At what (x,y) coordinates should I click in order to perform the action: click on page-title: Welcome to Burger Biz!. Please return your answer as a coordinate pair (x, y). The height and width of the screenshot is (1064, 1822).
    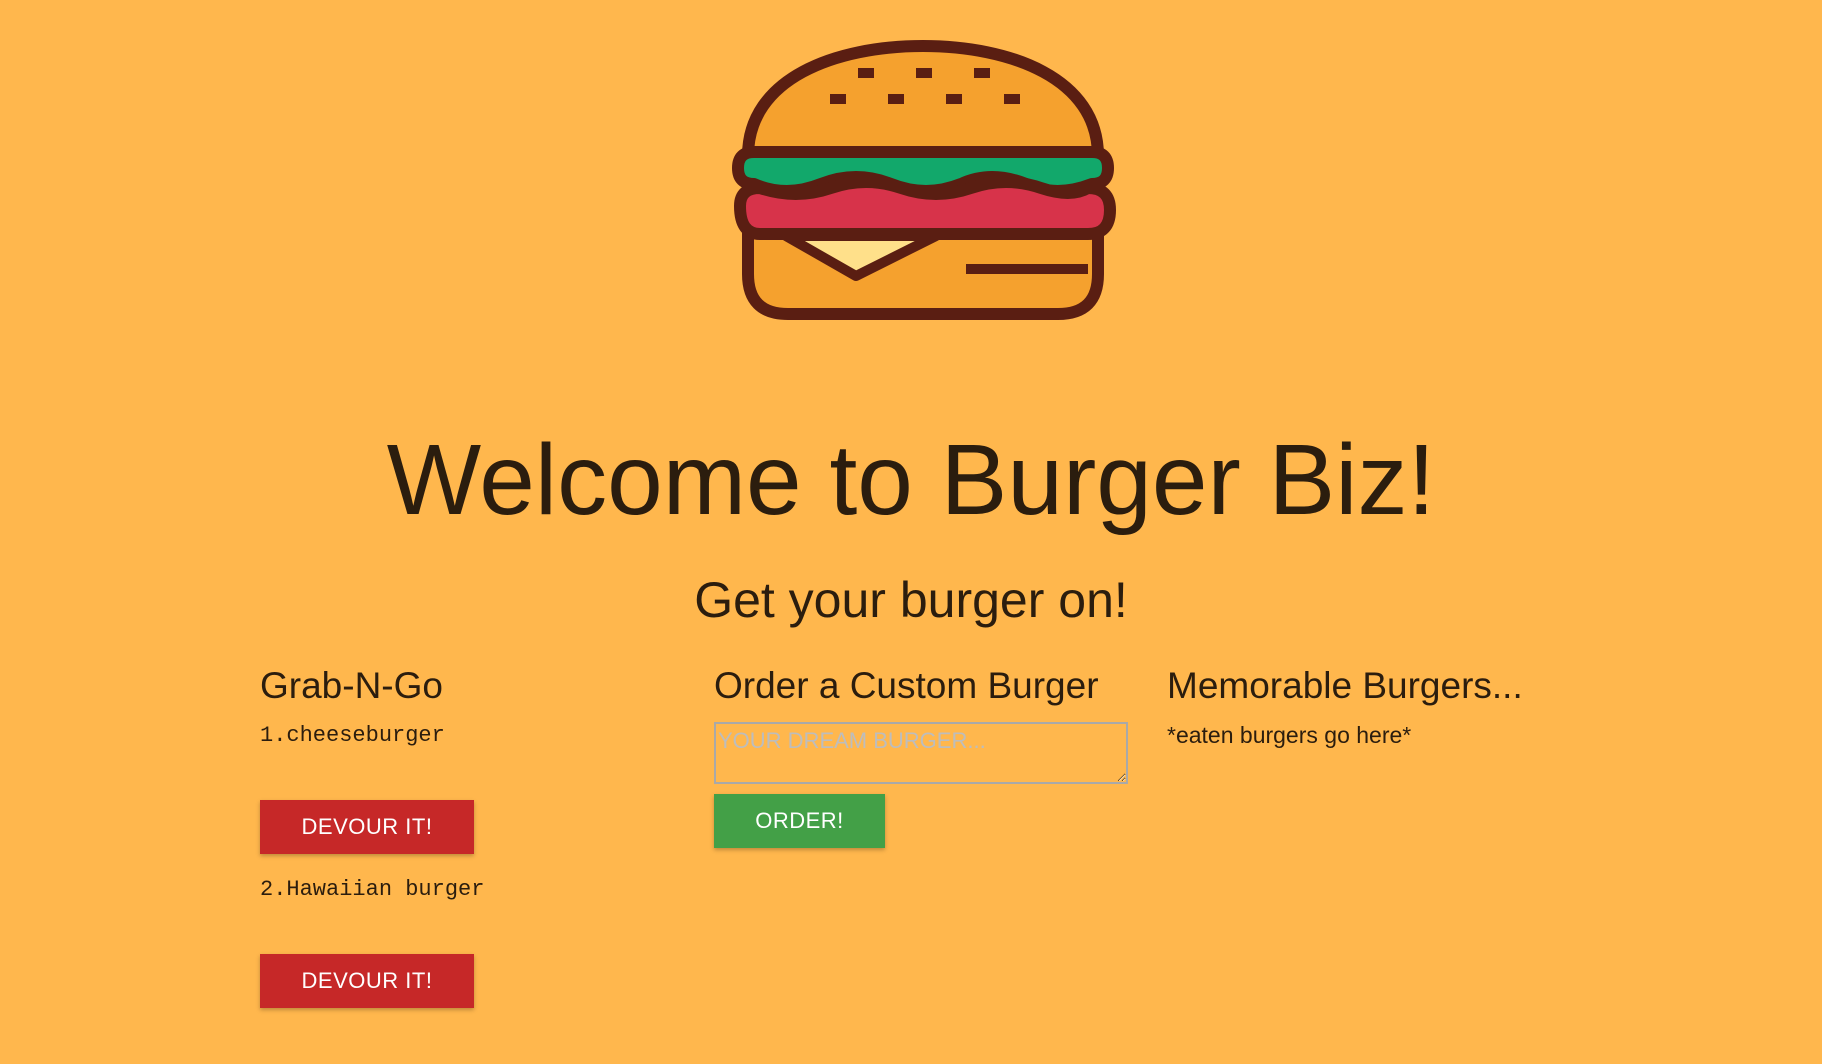
    Looking at the image, I should click on (911, 480).